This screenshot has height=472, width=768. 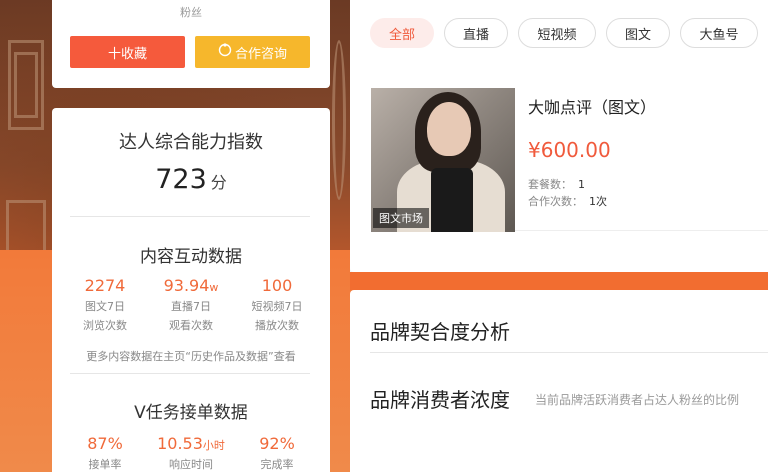 I want to click on fans-label: 粉丝, so click(x=191, y=12).